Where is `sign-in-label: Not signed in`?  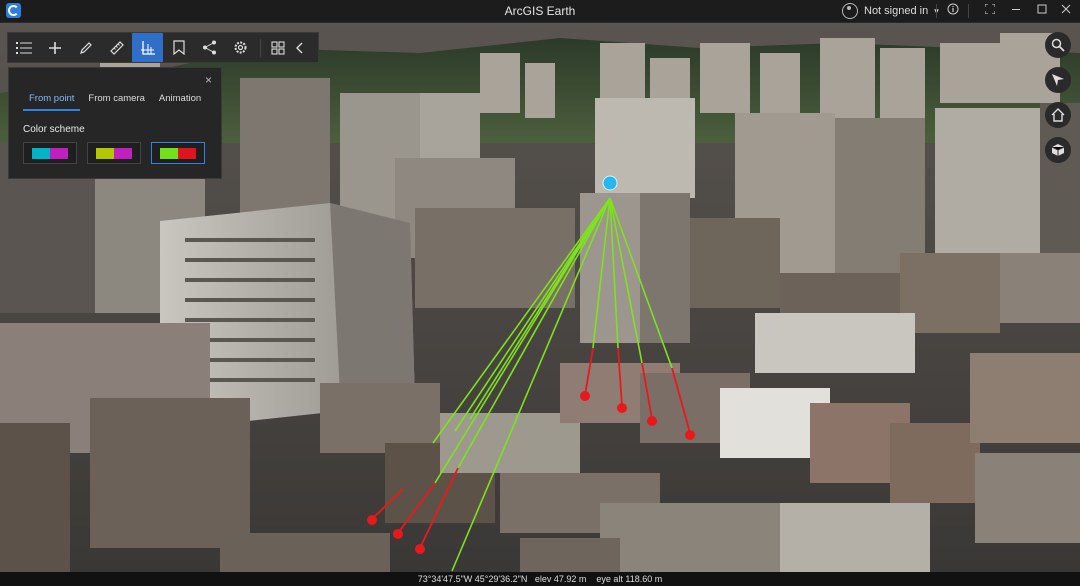 sign-in-label: Not signed in is located at coordinates (896, 11).